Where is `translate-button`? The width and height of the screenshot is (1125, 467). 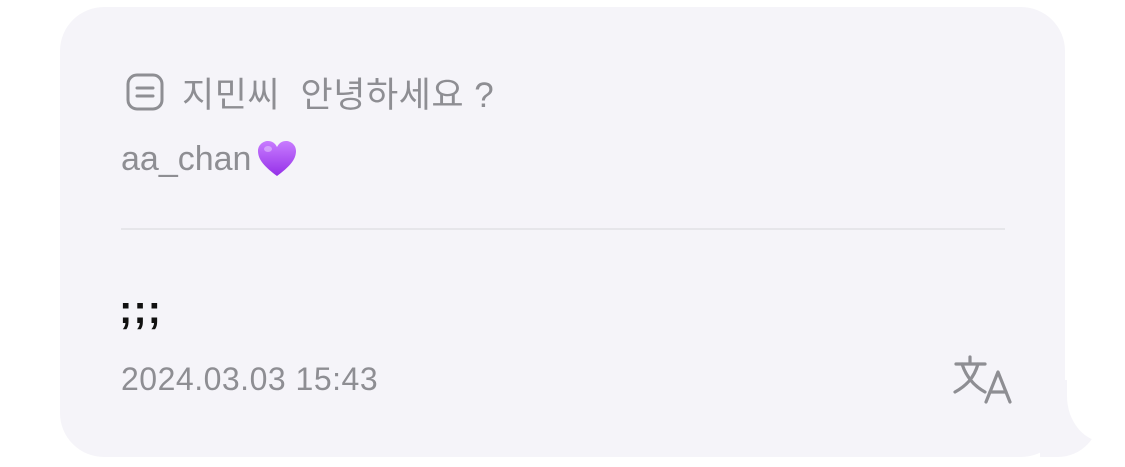 translate-button is located at coordinates (984, 380).